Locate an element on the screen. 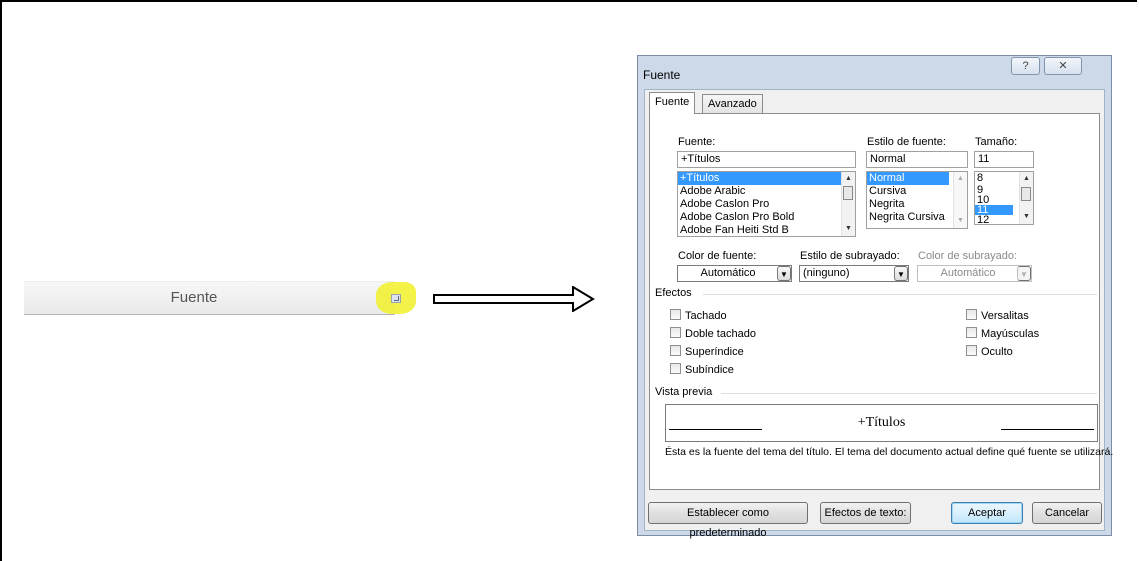 This screenshot has height=561, width=1139. checkbox-label: Mayúsculas is located at coordinates (1010, 334).